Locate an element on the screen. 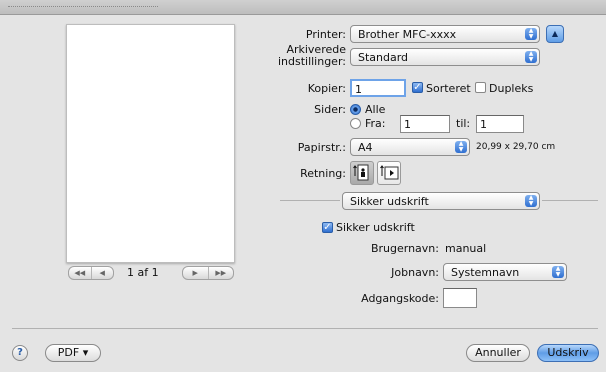 The width and height of the screenshot is (606, 372). next-page-icon: ▶ is located at coordinates (196, 273).